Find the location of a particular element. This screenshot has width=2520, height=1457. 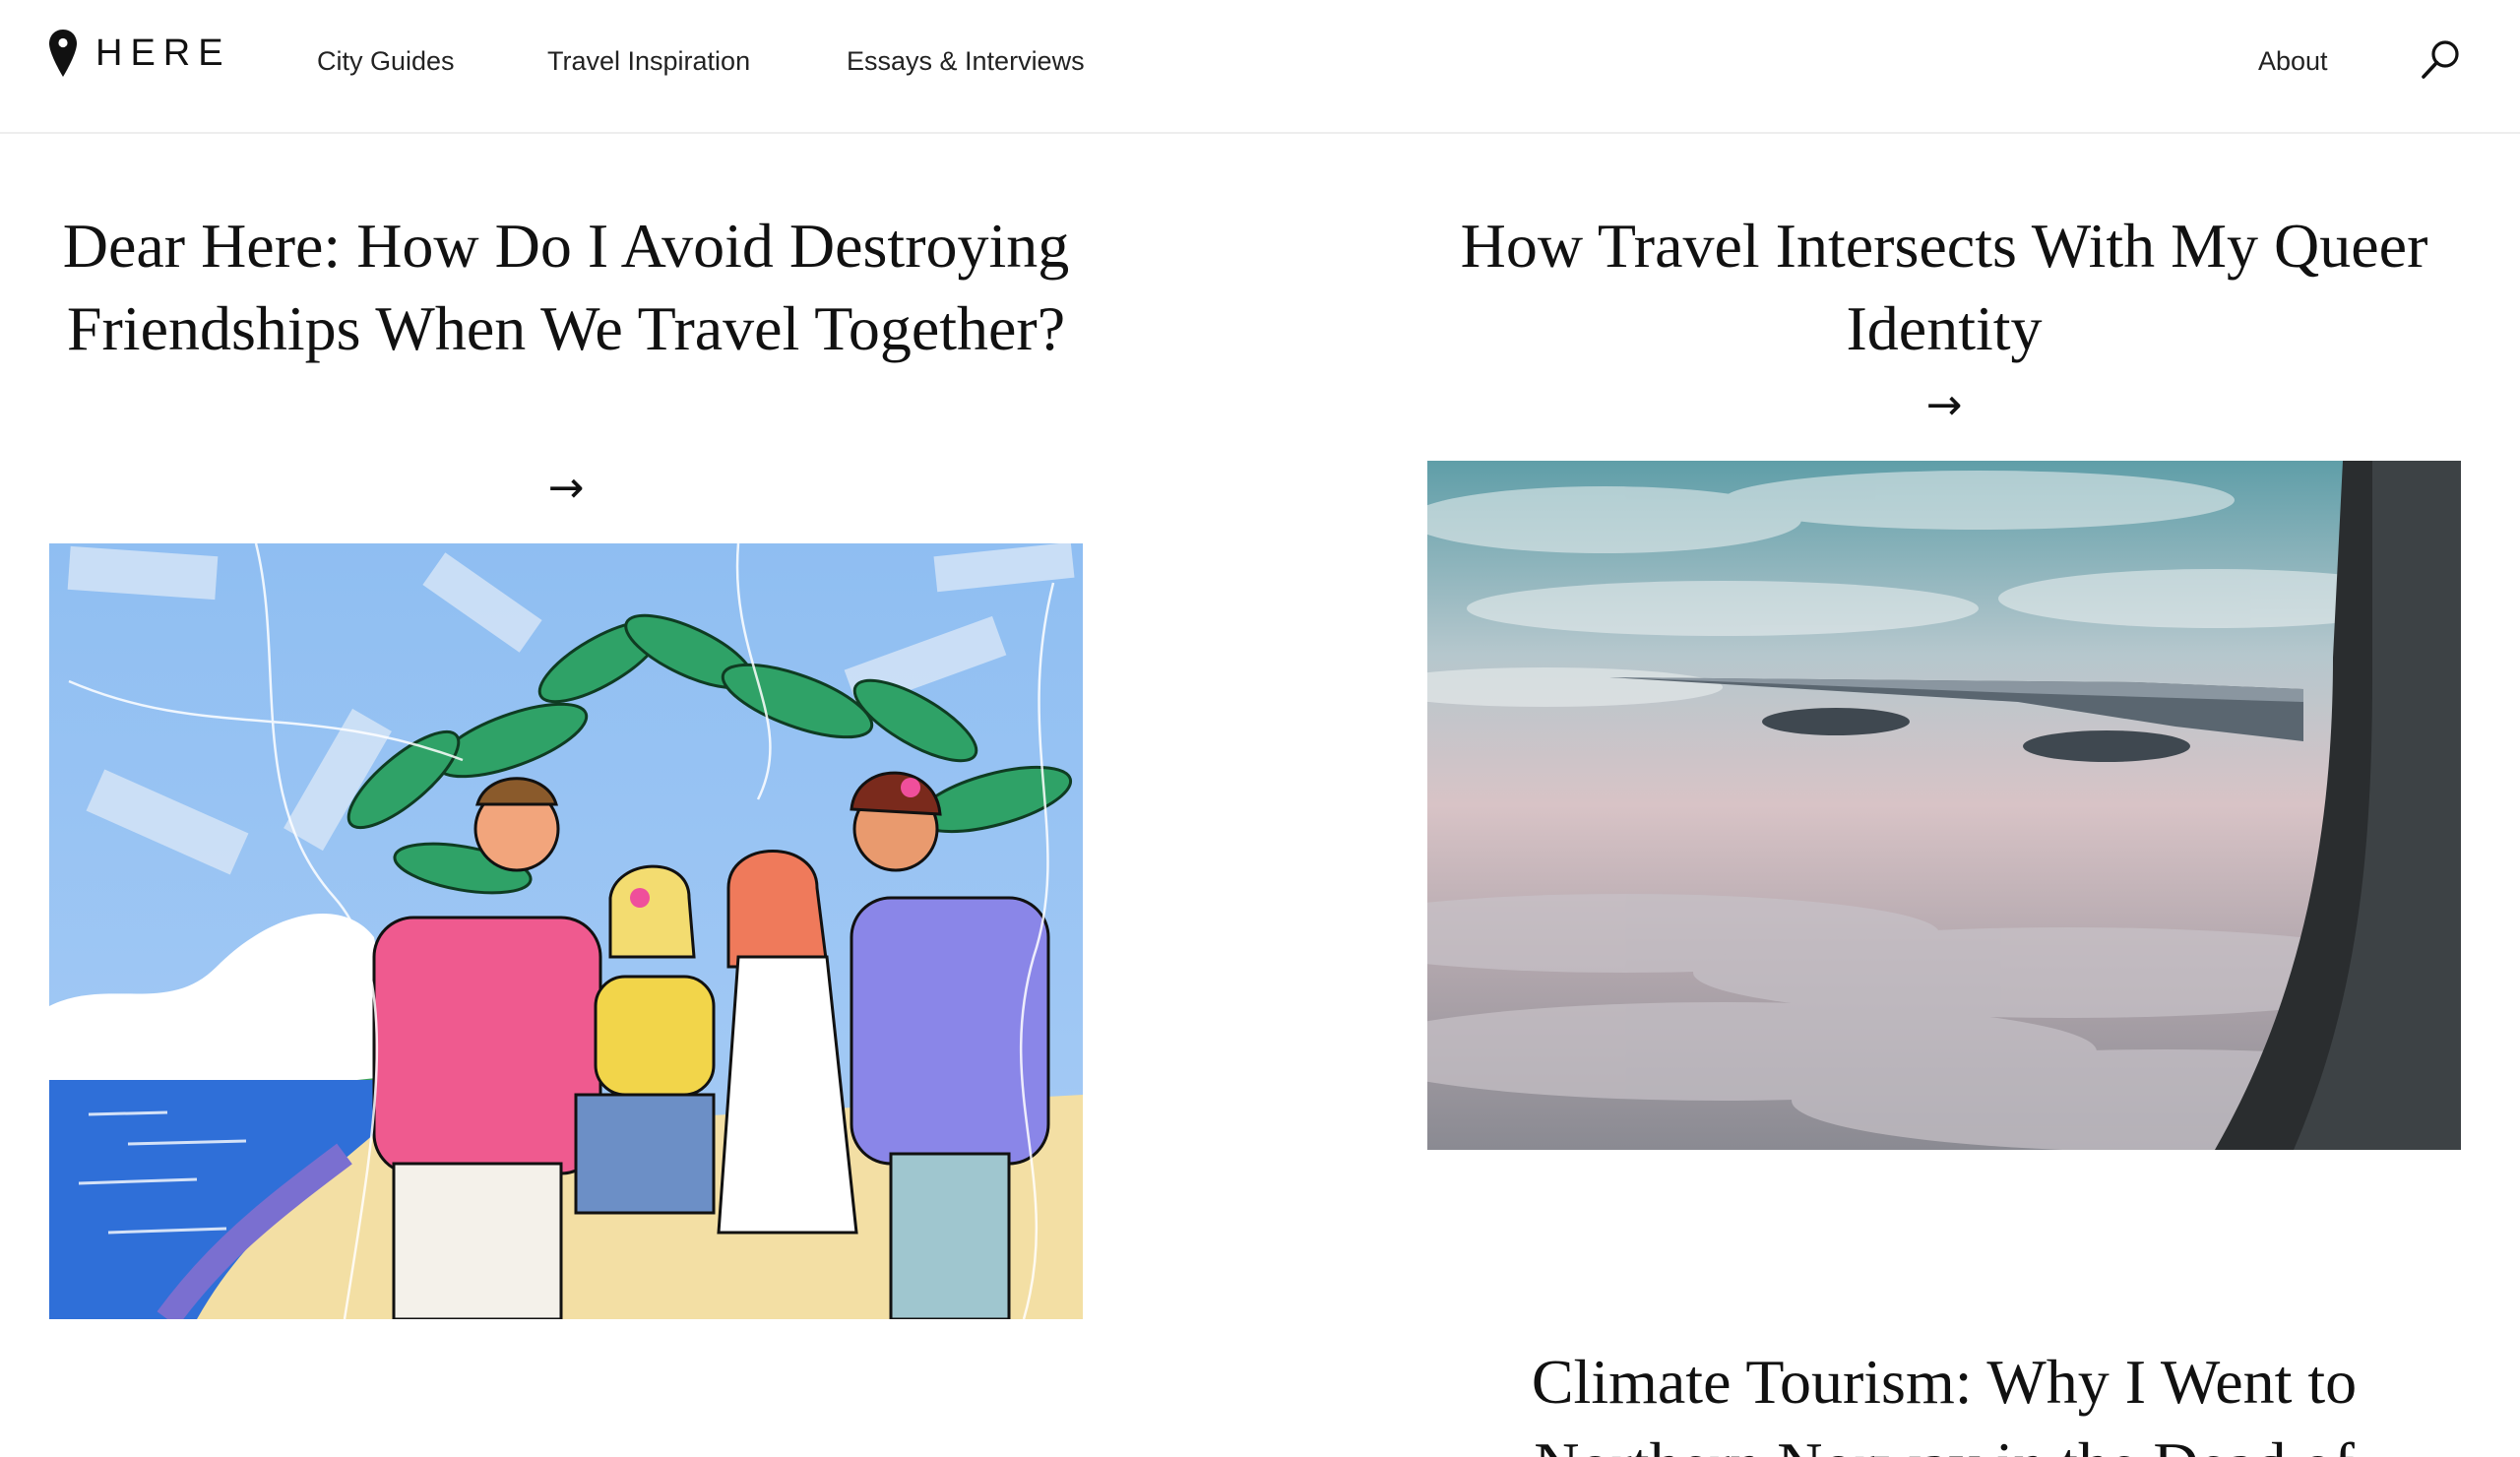

home-logo-link: HERE is located at coordinates (139, 53).